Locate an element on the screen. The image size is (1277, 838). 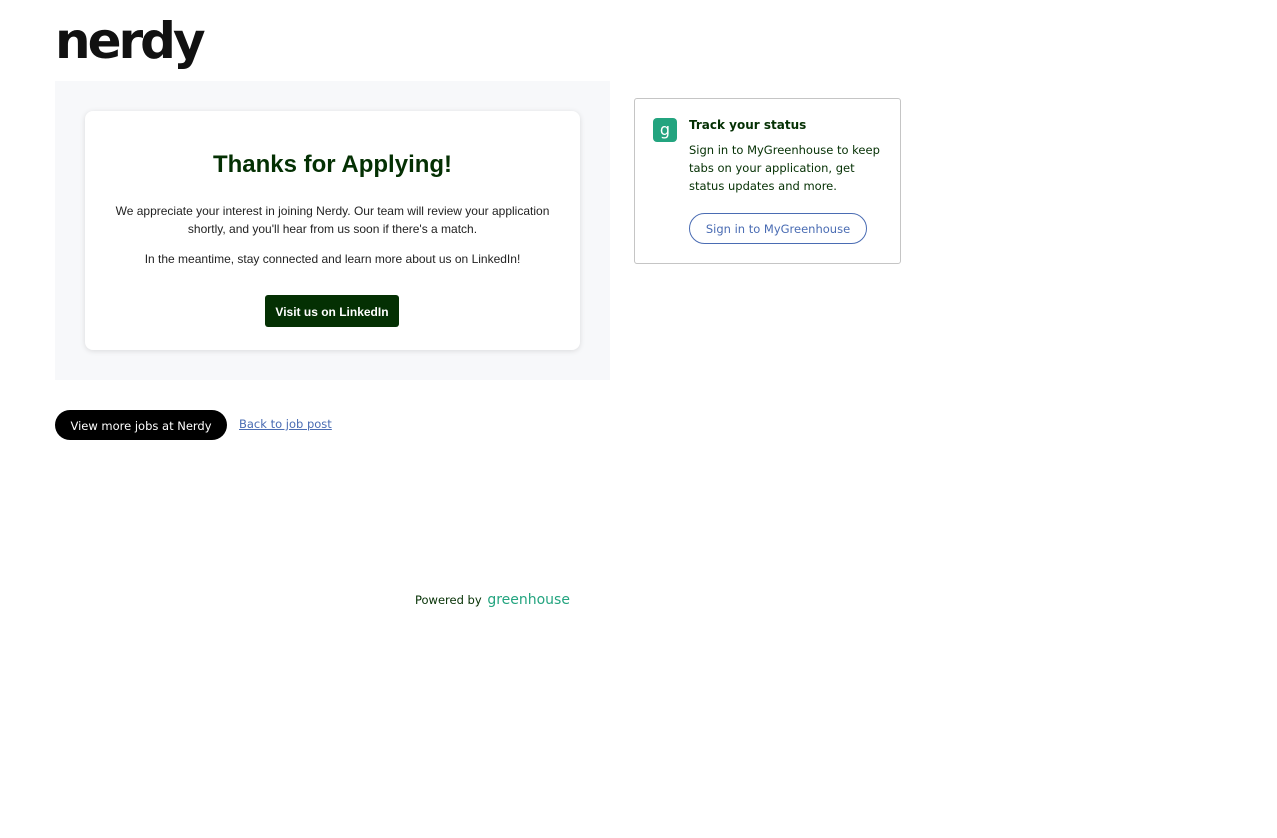
nerdy-logo: nerdy is located at coordinates (130, 41).